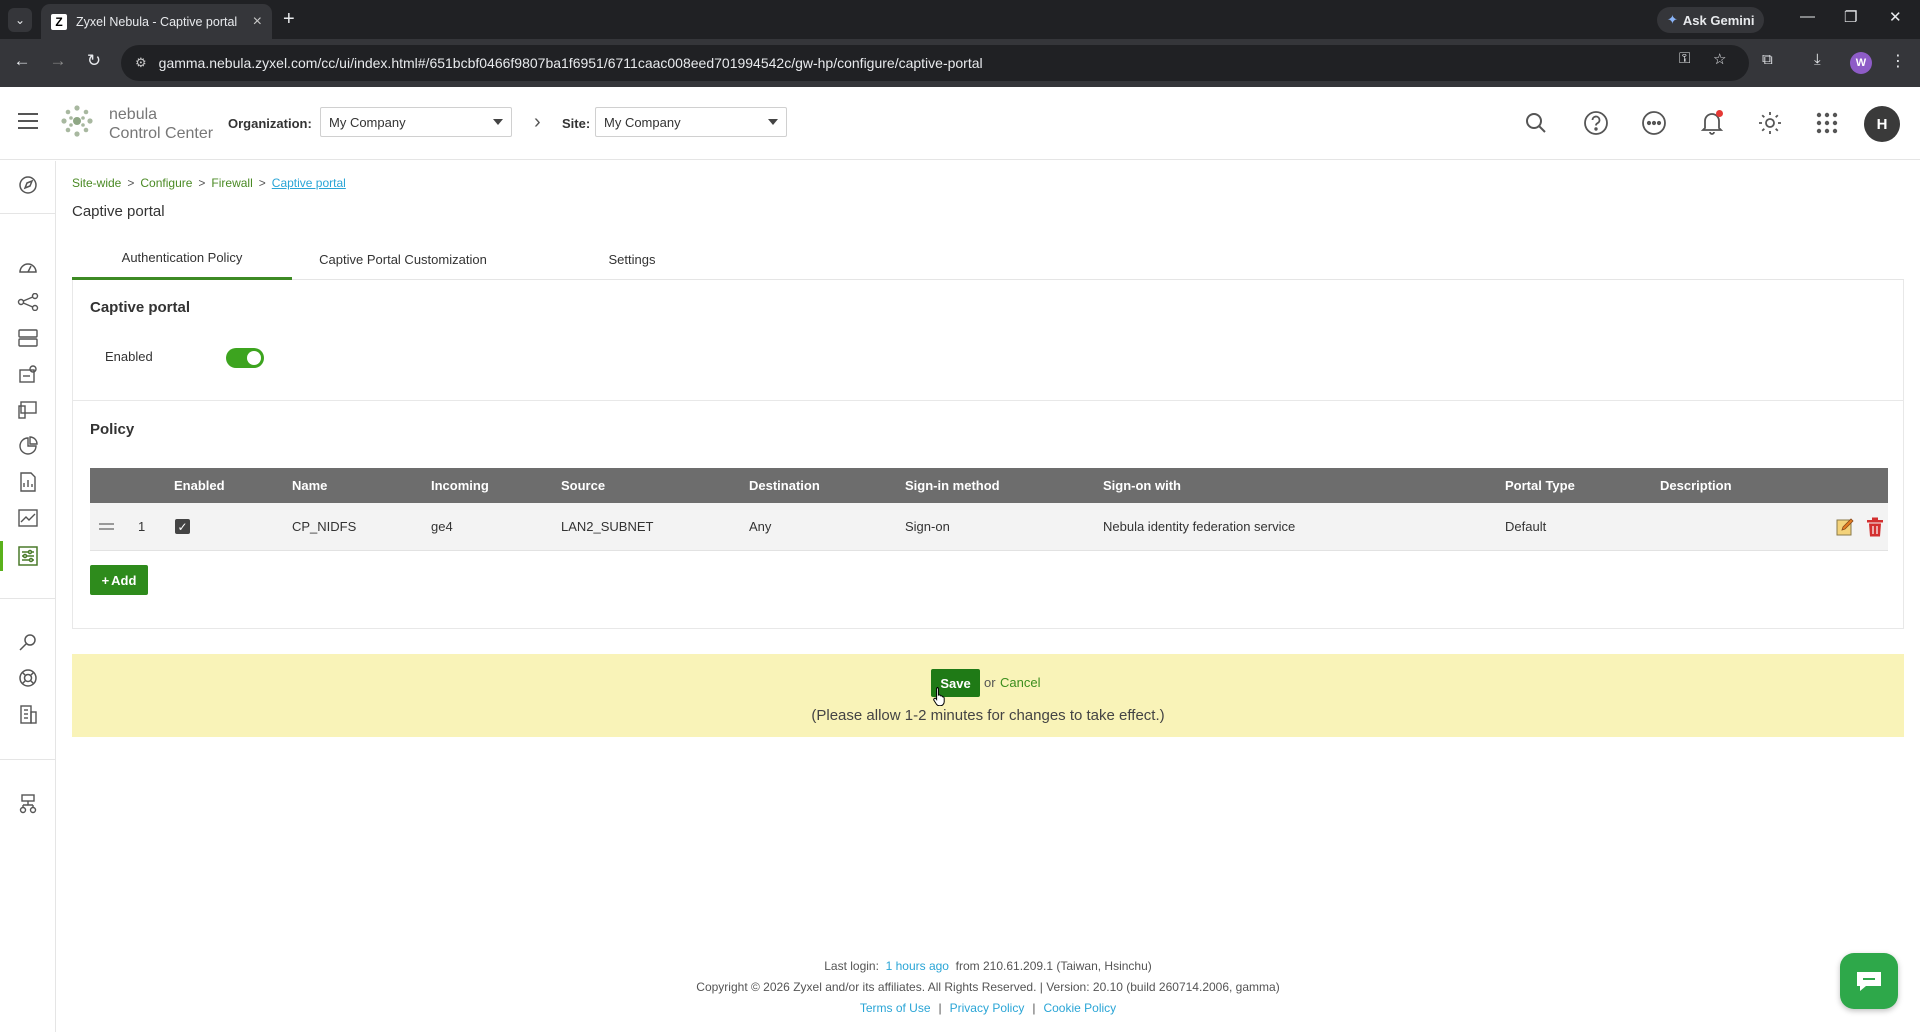  Describe the element at coordinates (1827, 123) in the screenshot. I see `apps-grid-icon` at that location.